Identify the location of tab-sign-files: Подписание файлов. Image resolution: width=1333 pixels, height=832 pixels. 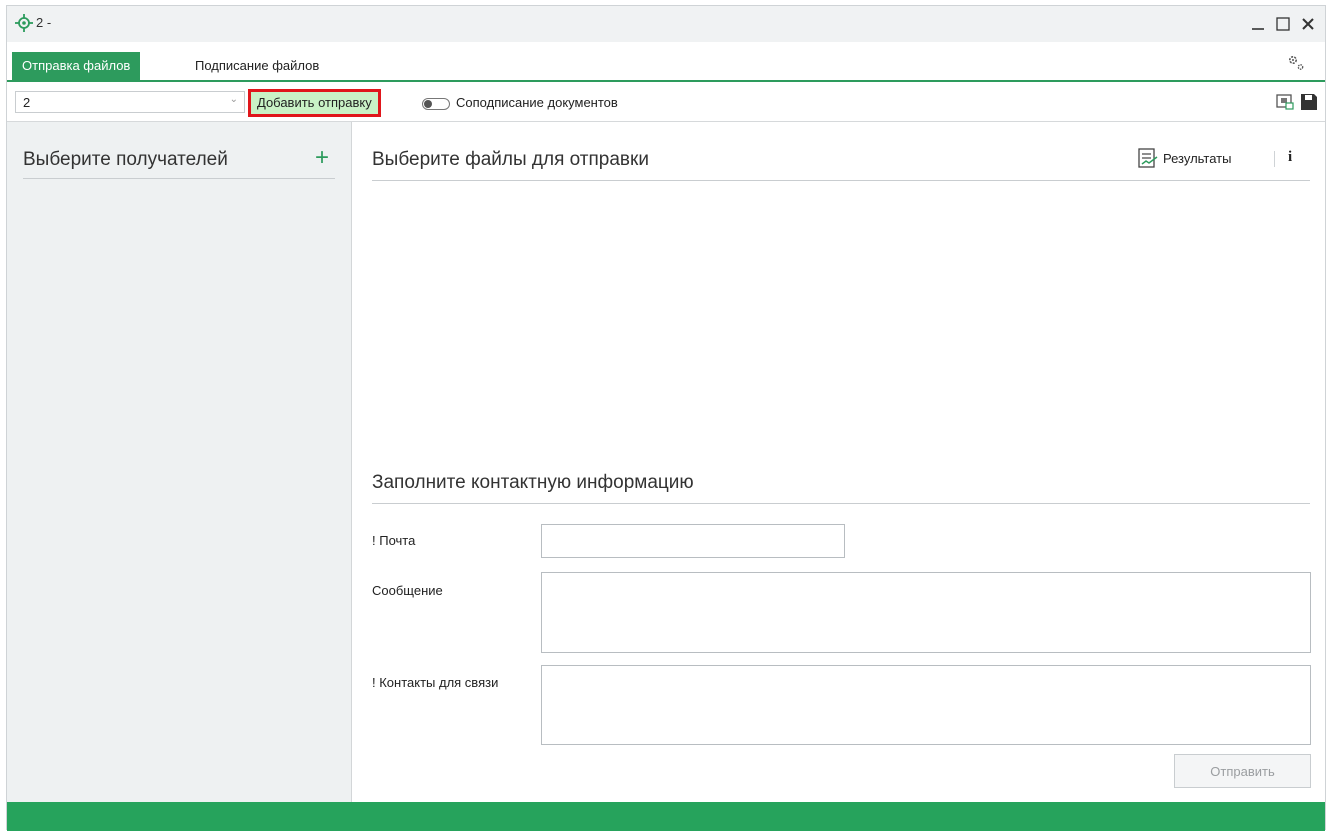
(257, 66).